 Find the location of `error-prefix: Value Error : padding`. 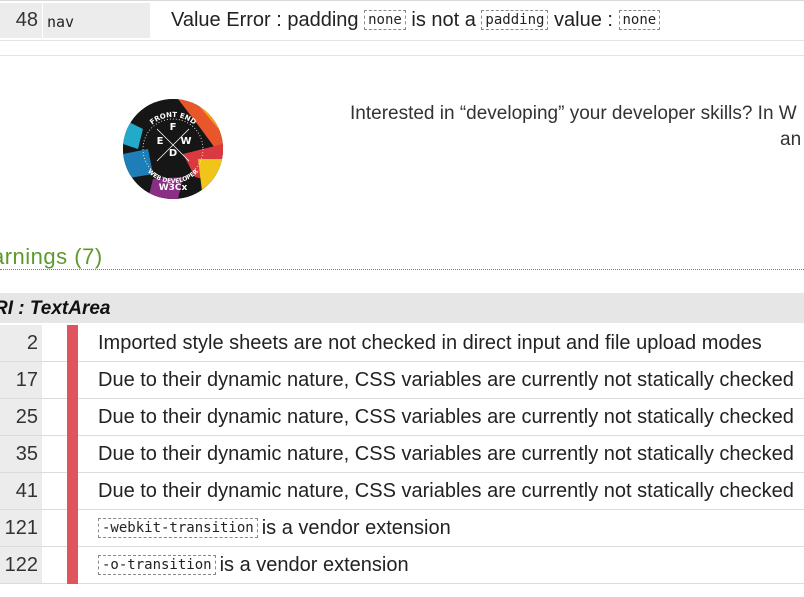

error-prefix: Value Error : padding is located at coordinates (265, 20).